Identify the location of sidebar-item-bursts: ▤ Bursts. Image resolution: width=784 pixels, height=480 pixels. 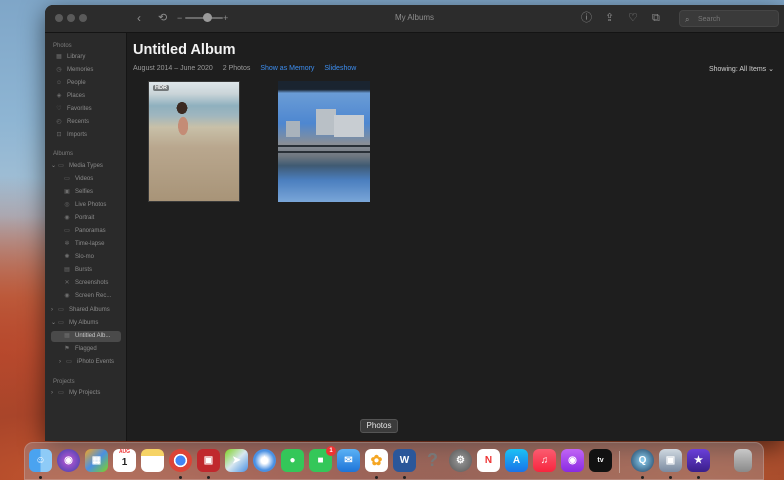
(77, 270).